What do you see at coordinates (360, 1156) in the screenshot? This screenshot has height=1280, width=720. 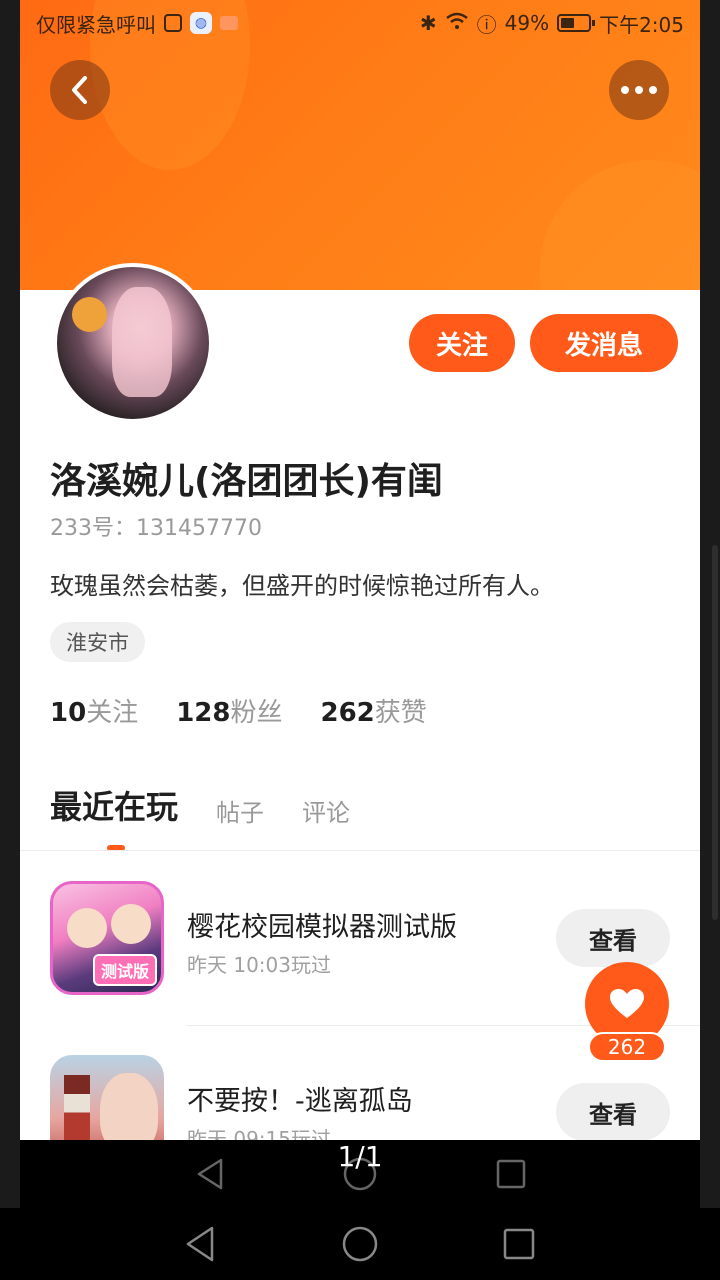 I see `page-indicator: 1/1` at bounding box center [360, 1156].